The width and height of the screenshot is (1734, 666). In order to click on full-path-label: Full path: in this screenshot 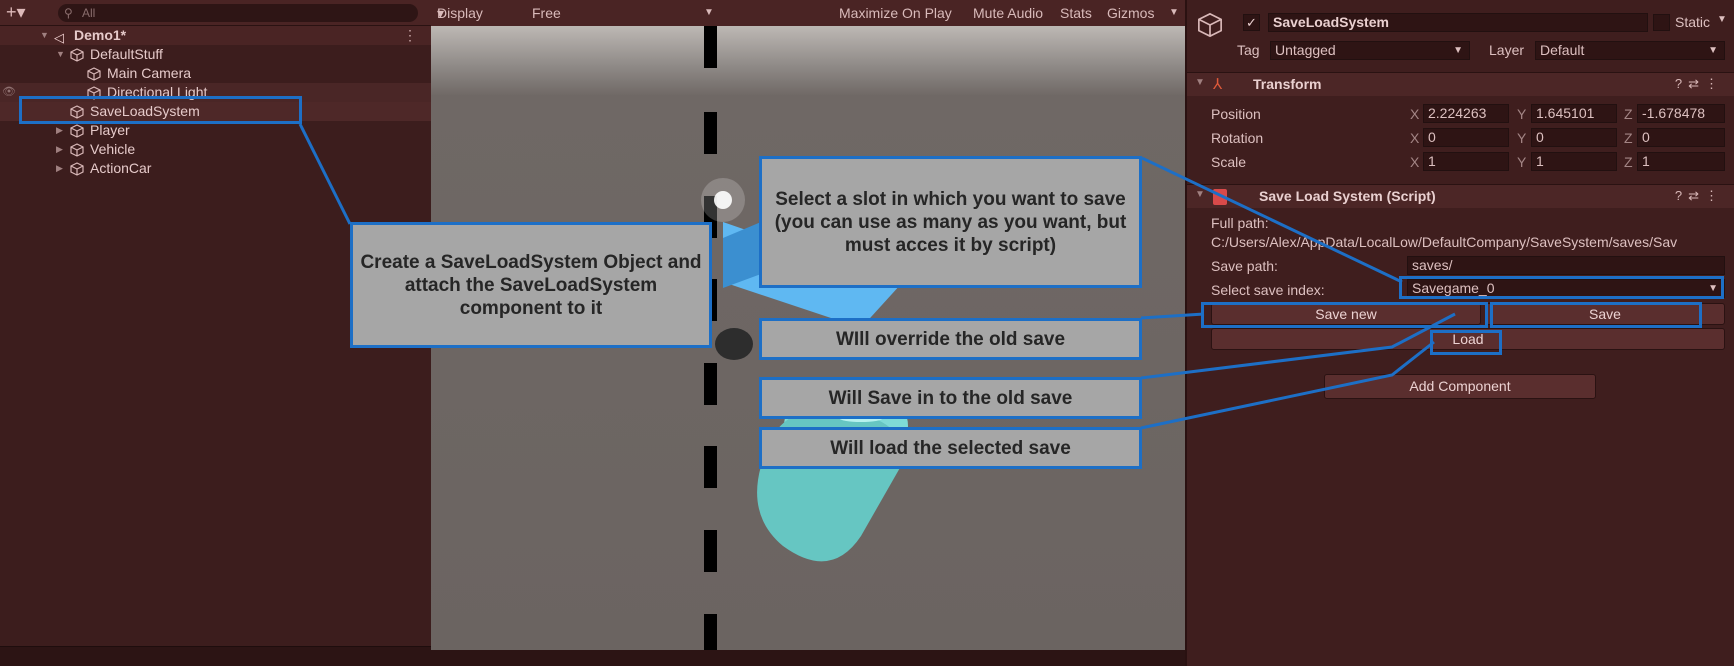, I will do `click(1240, 223)`.